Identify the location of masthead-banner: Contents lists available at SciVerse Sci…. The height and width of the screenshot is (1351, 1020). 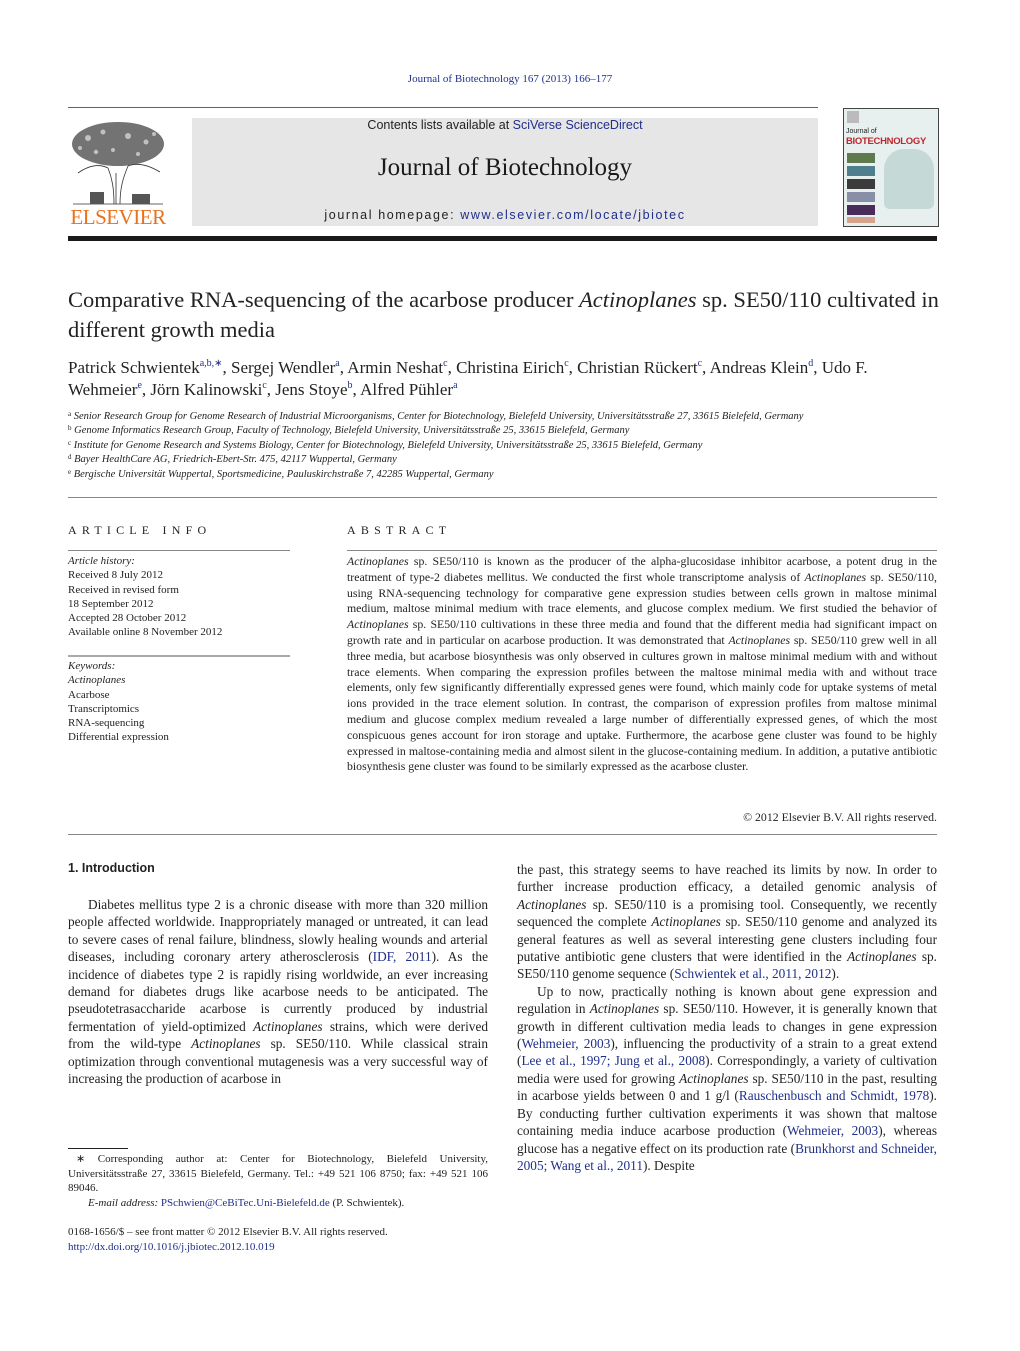
(505, 172).